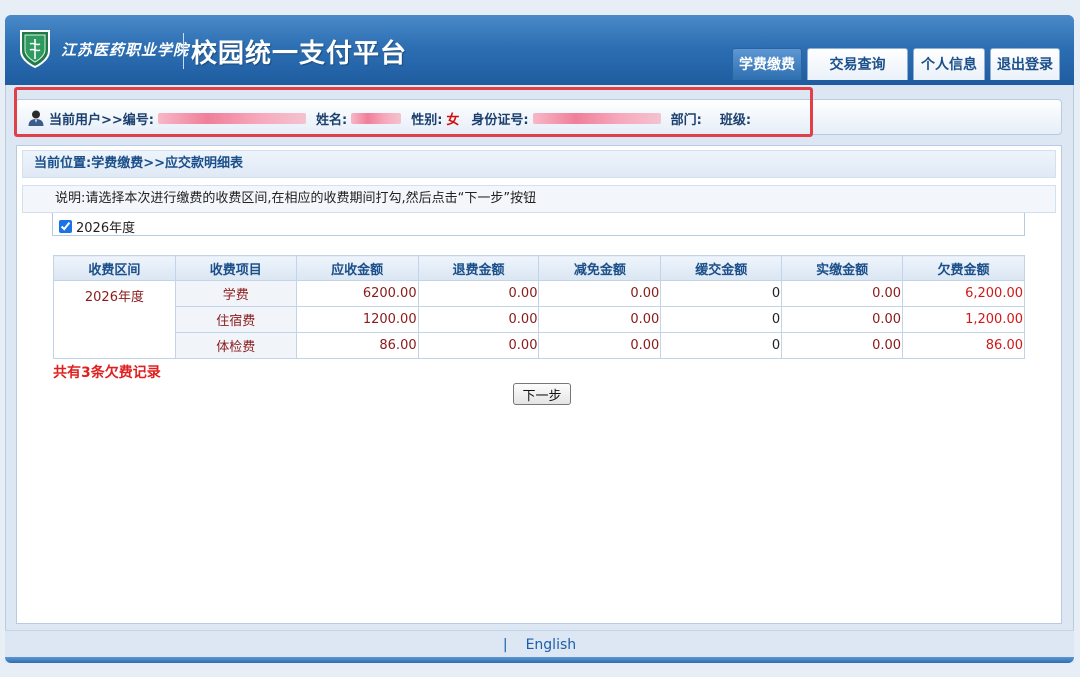 Image resolution: width=1080 pixels, height=677 pixels. I want to click on column-header: 实缴金额, so click(842, 268).